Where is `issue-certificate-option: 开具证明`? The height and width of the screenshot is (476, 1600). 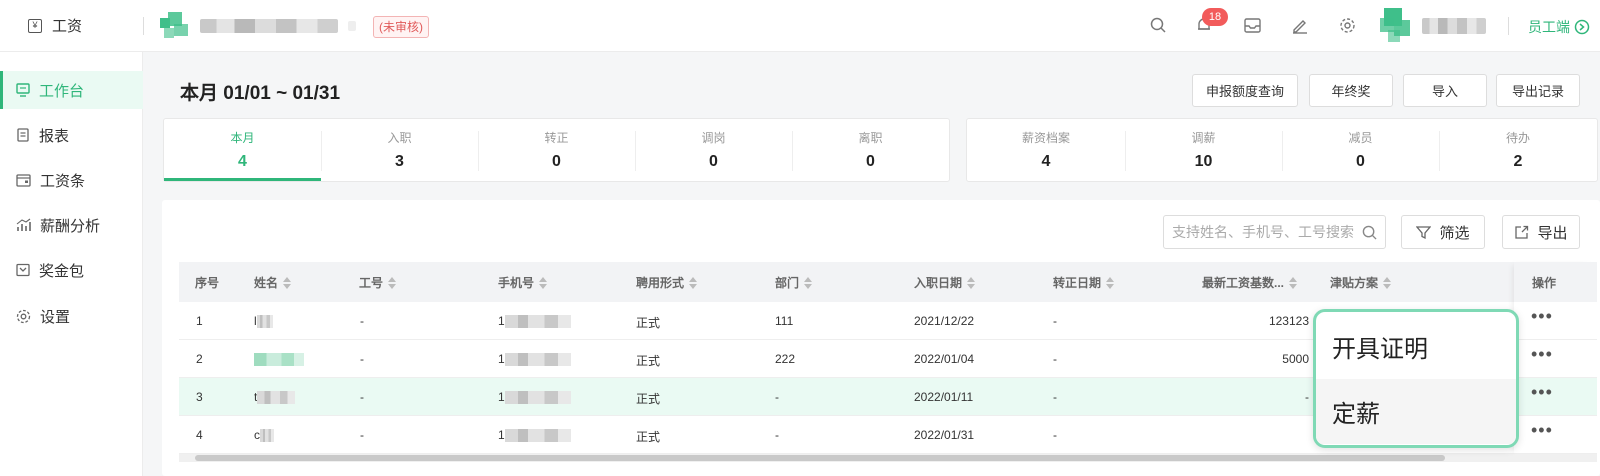 issue-certificate-option: 开具证明 is located at coordinates (1416, 346).